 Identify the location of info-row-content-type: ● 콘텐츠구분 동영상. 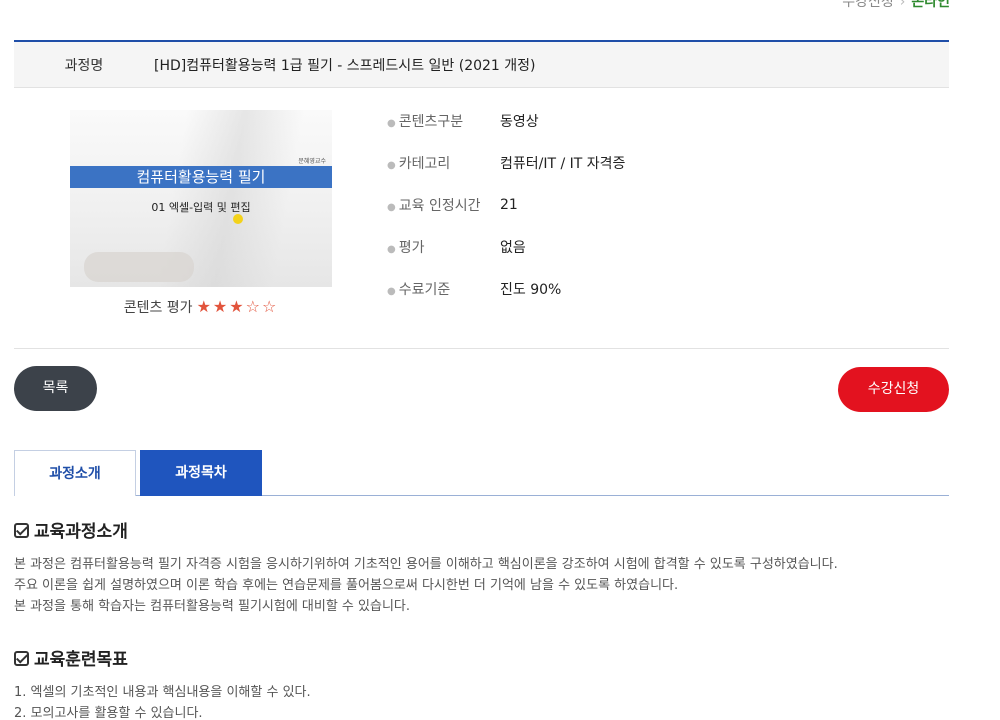
(506, 121).